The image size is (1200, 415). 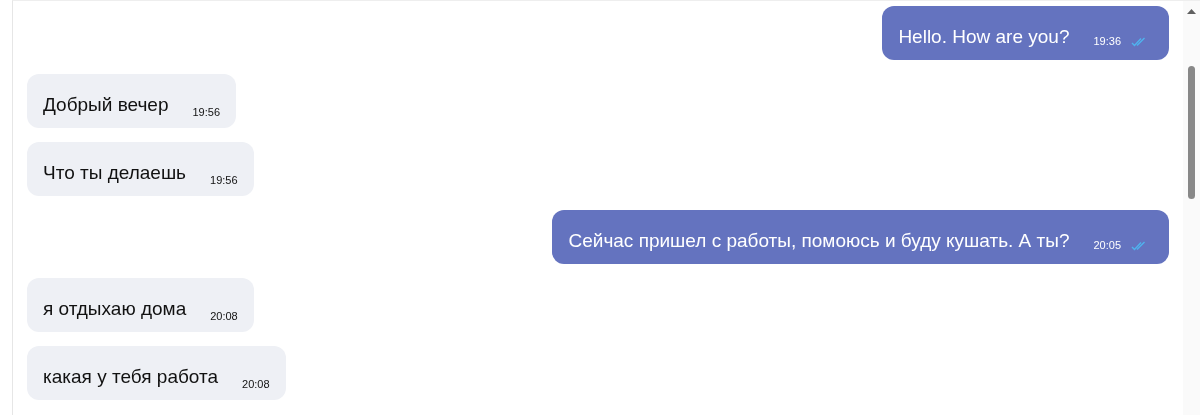 What do you see at coordinates (106, 105) in the screenshot?
I see `message-text: Добрый вечер` at bounding box center [106, 105].